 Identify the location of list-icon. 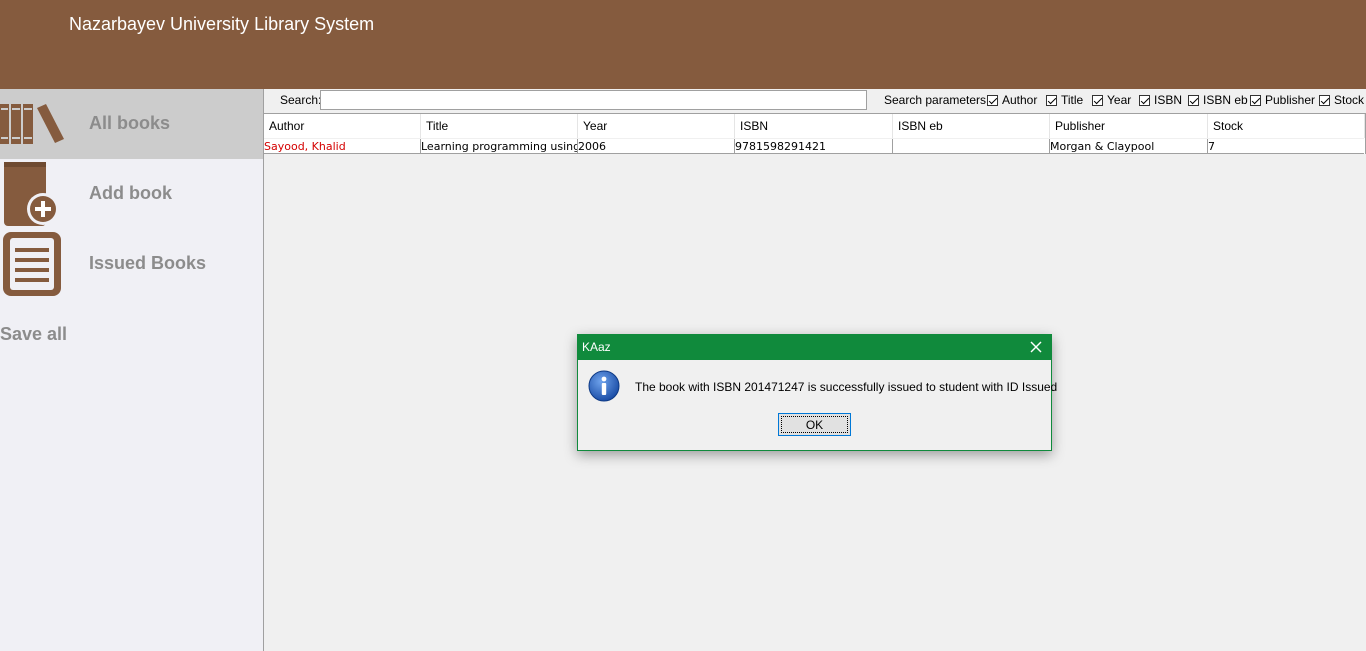
(32, 264).